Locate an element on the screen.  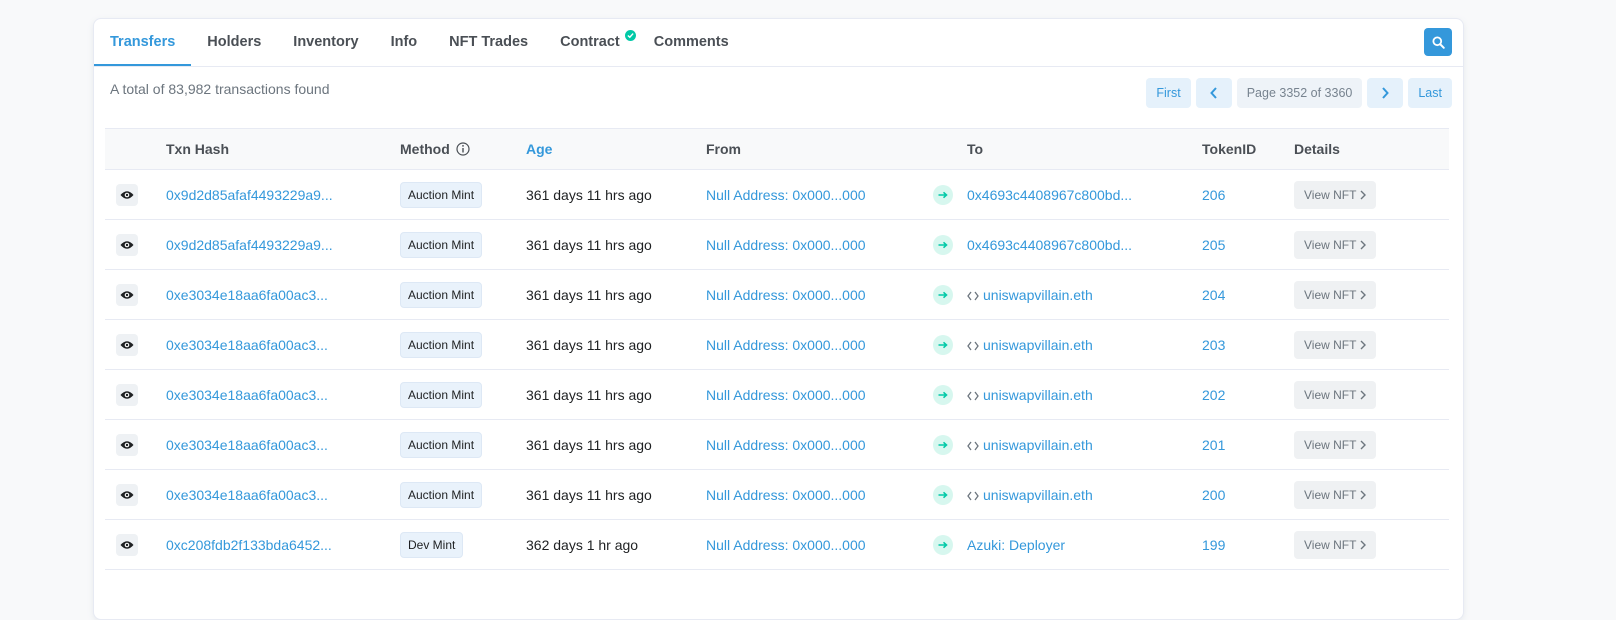
search-icon is located at coordinates (1438, 42).